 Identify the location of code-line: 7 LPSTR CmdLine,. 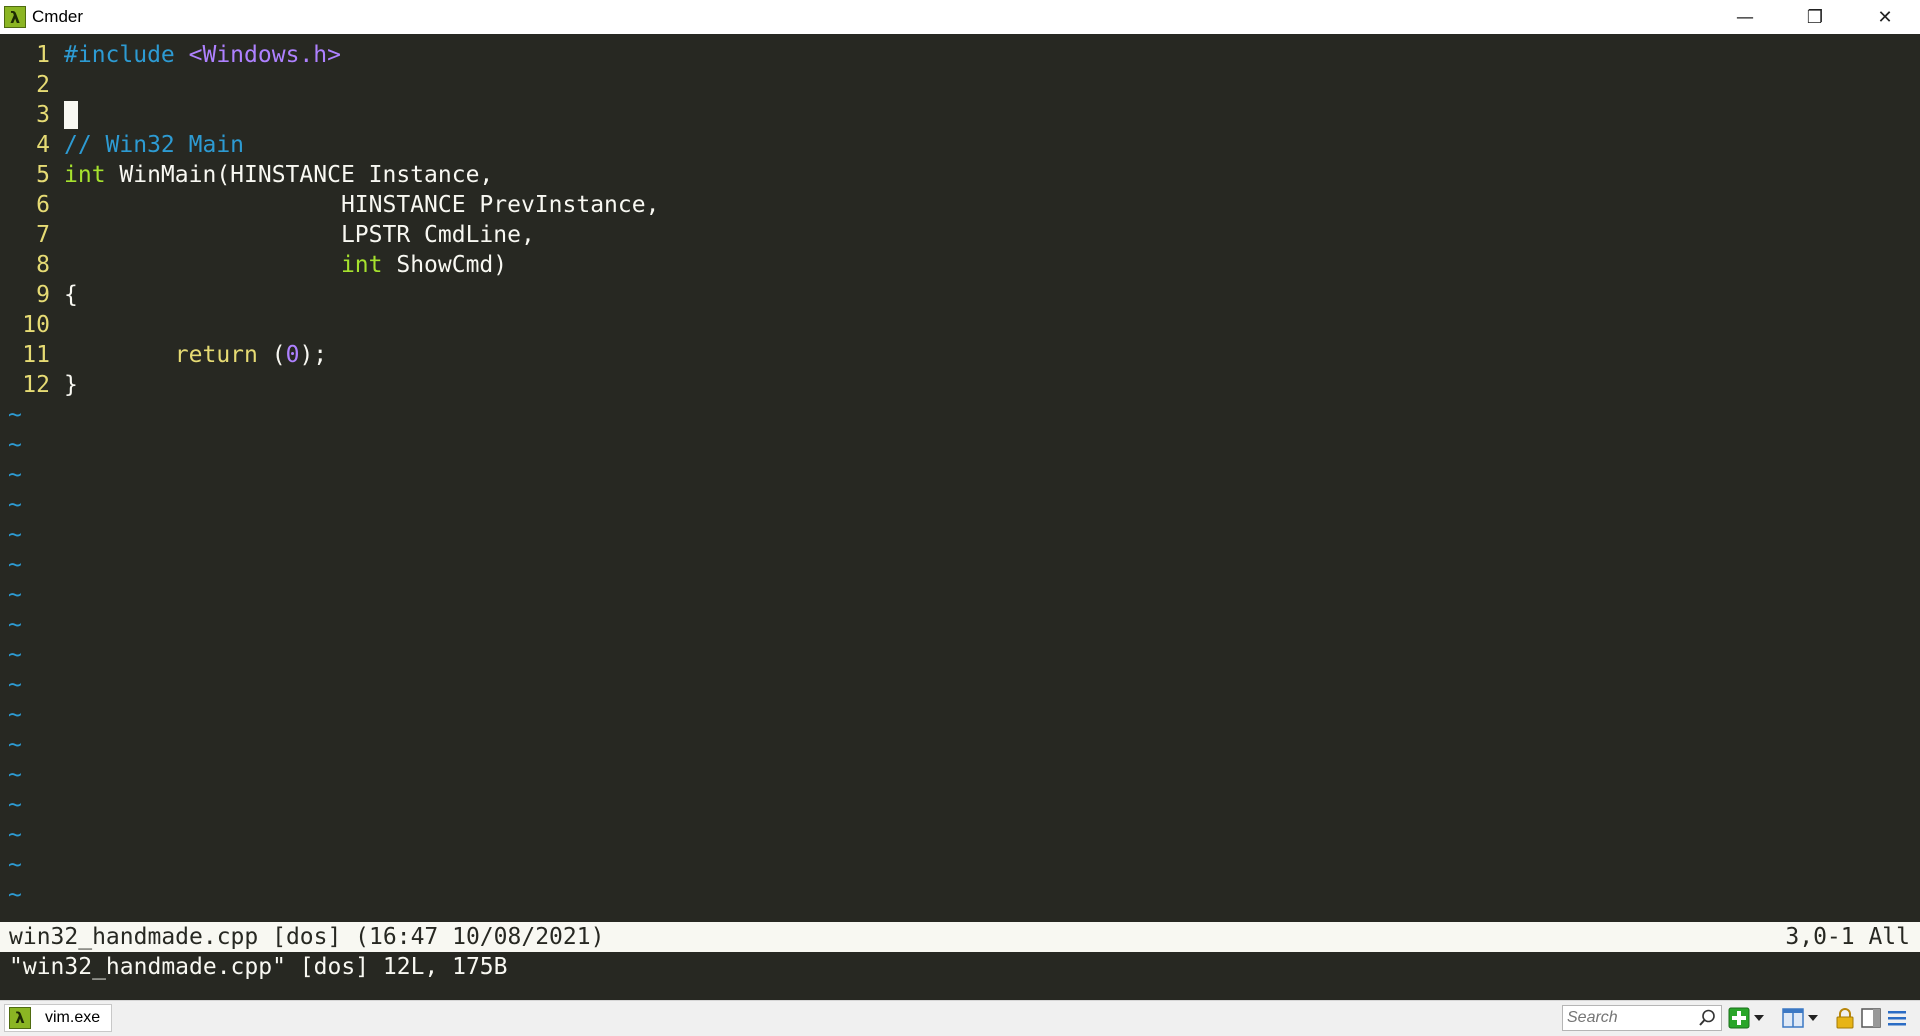
(267, 235).